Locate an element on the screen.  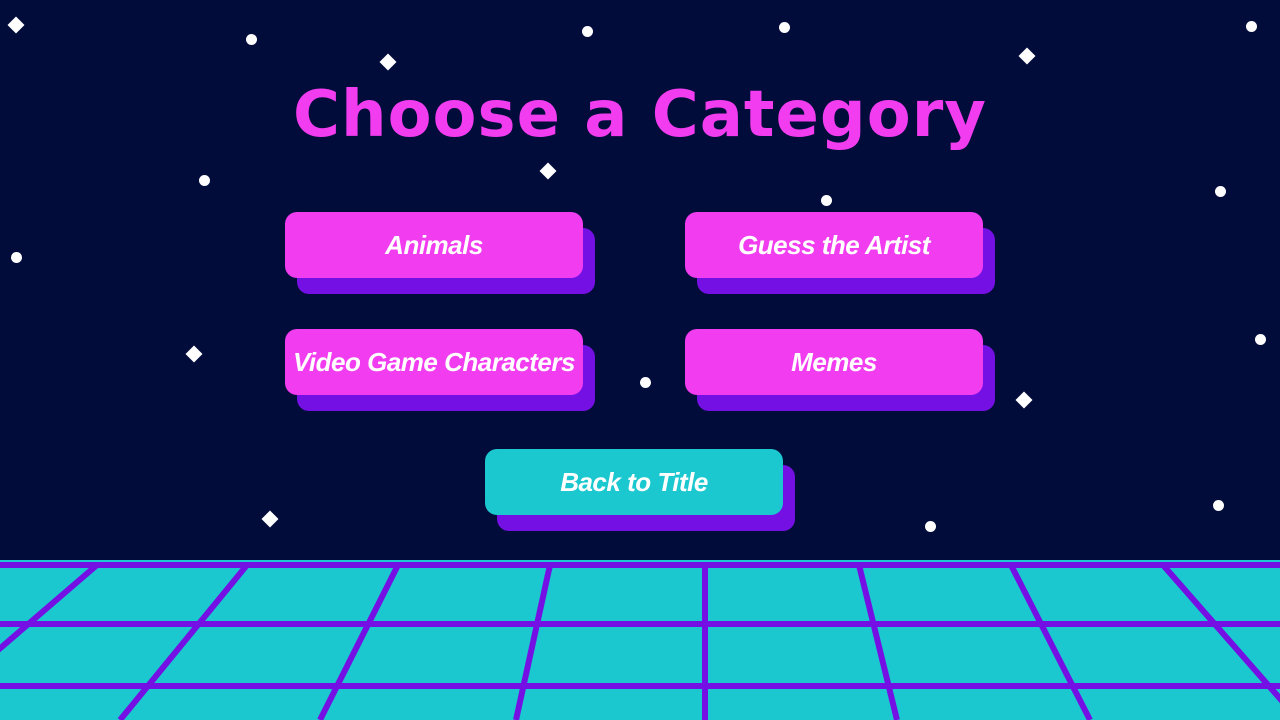
category-guess-the-artist-button: Guess the Artist is located at coordinates (834, 245).